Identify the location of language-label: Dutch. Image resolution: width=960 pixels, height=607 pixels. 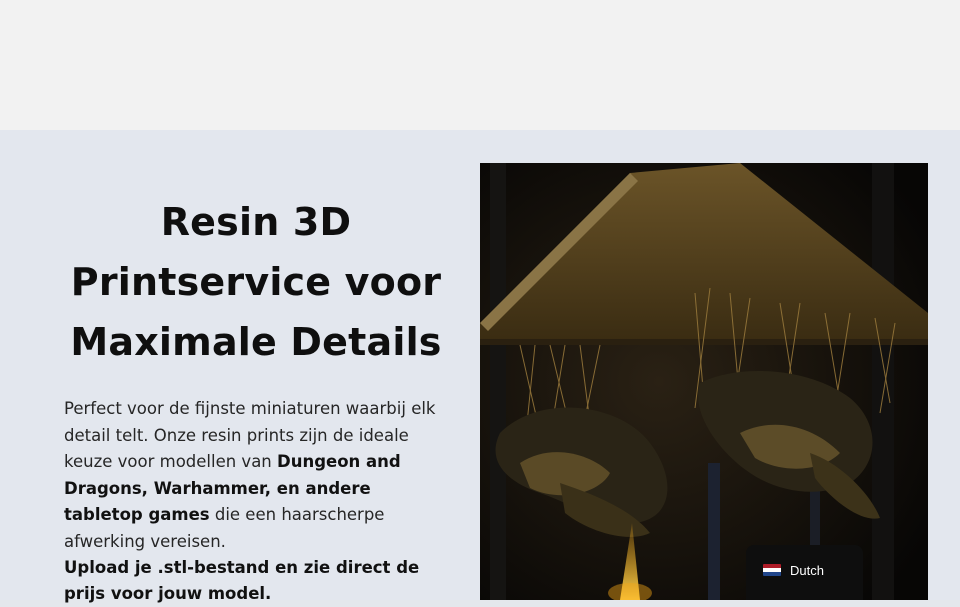
(807, 570).